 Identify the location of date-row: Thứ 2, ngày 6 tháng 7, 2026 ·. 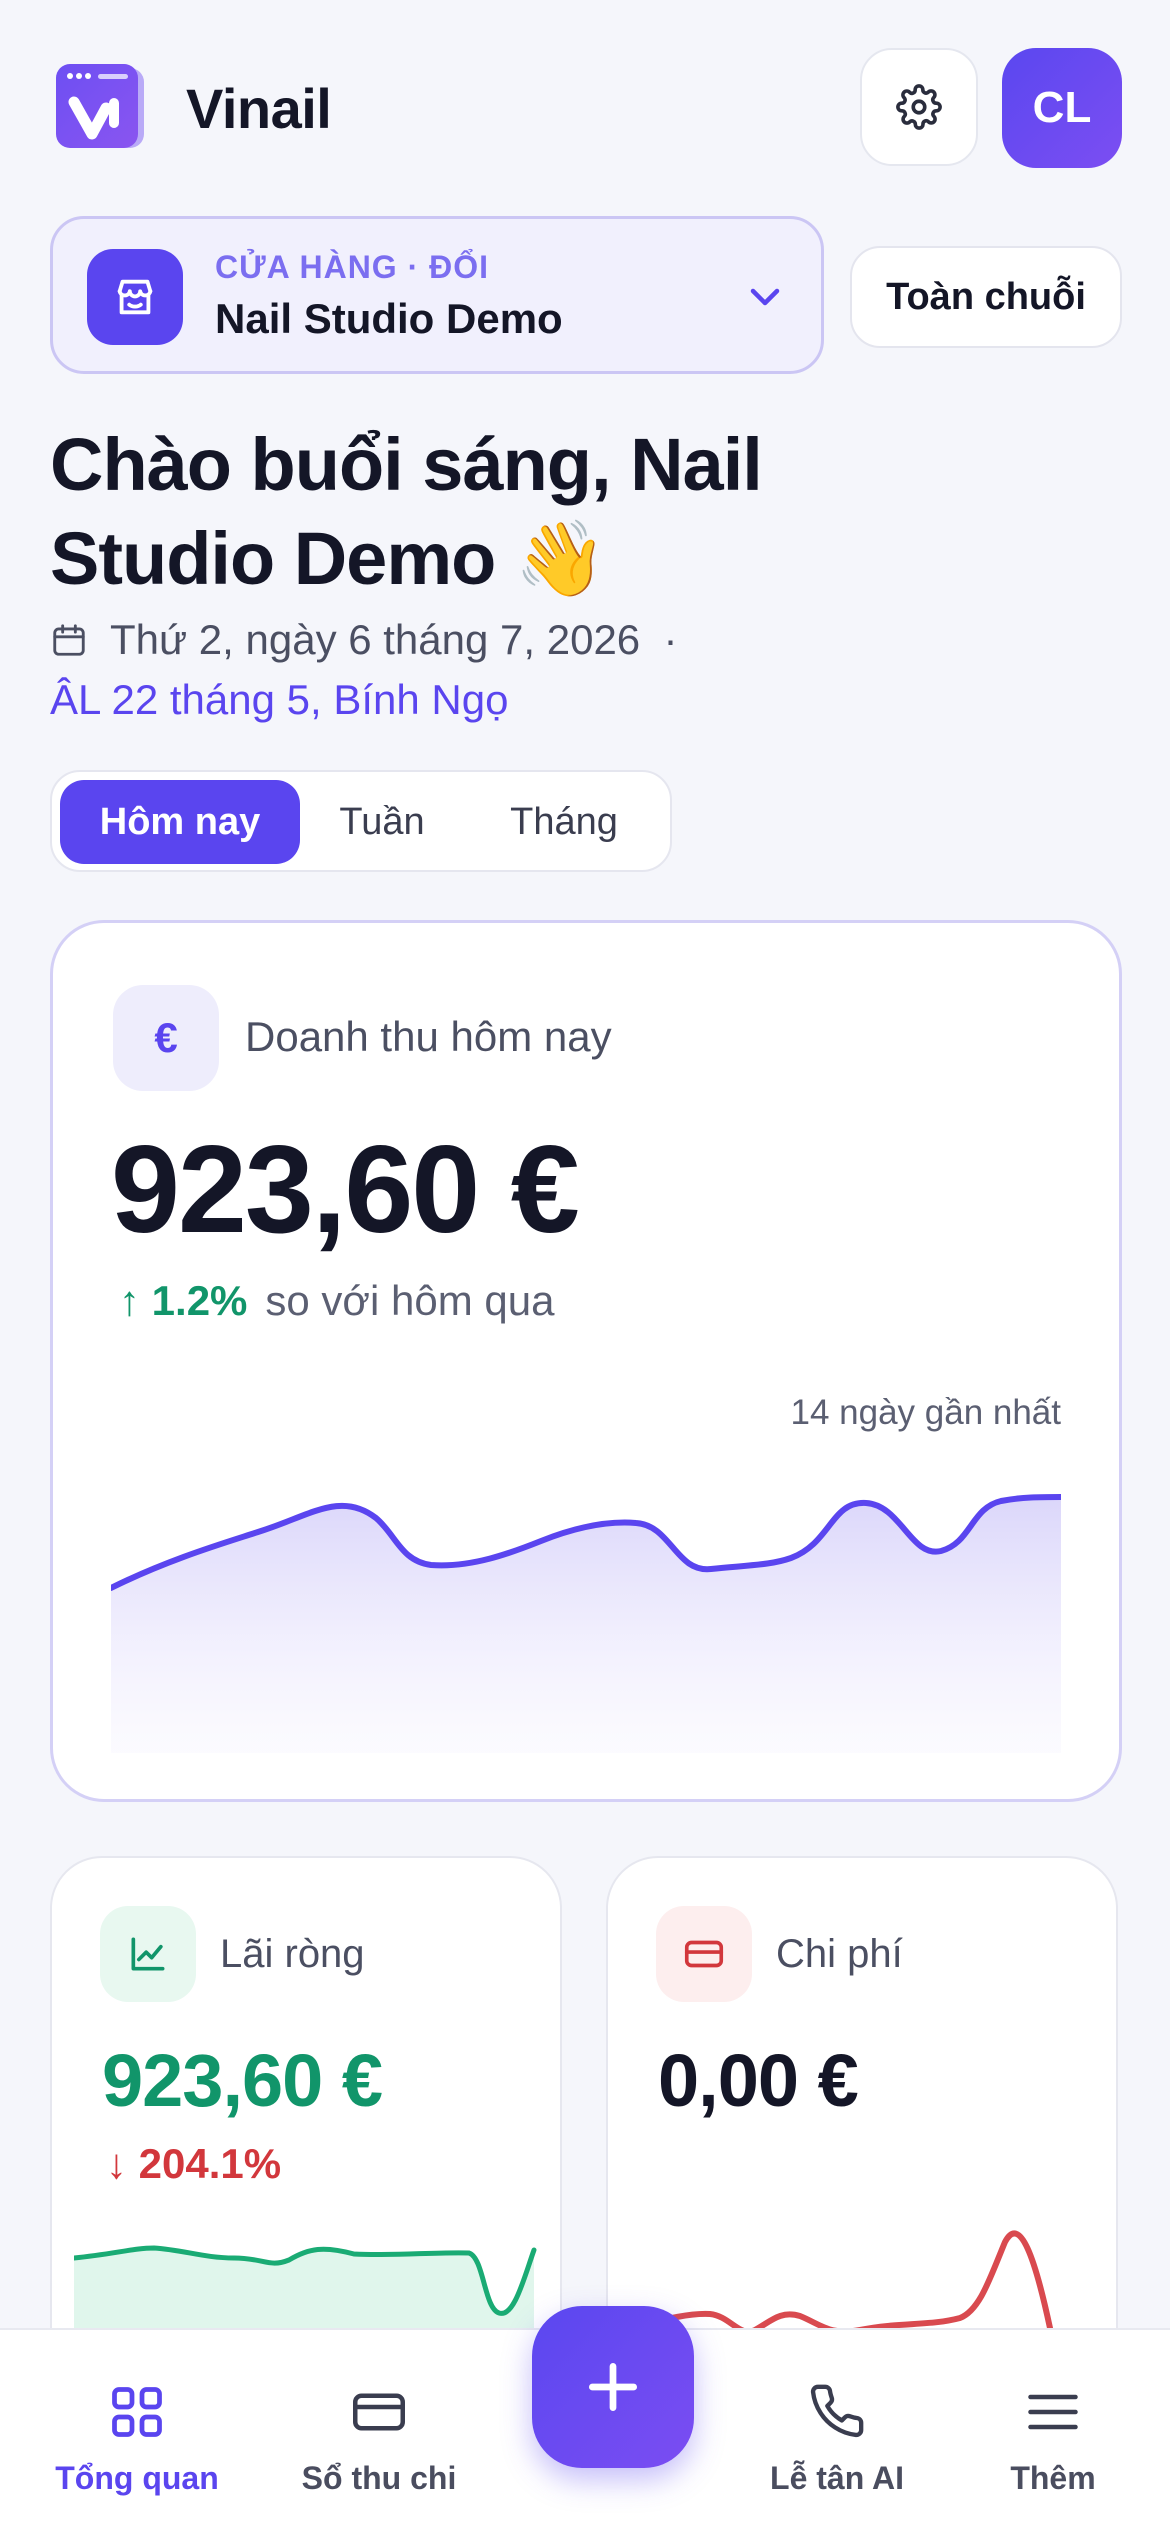
(364, 640).